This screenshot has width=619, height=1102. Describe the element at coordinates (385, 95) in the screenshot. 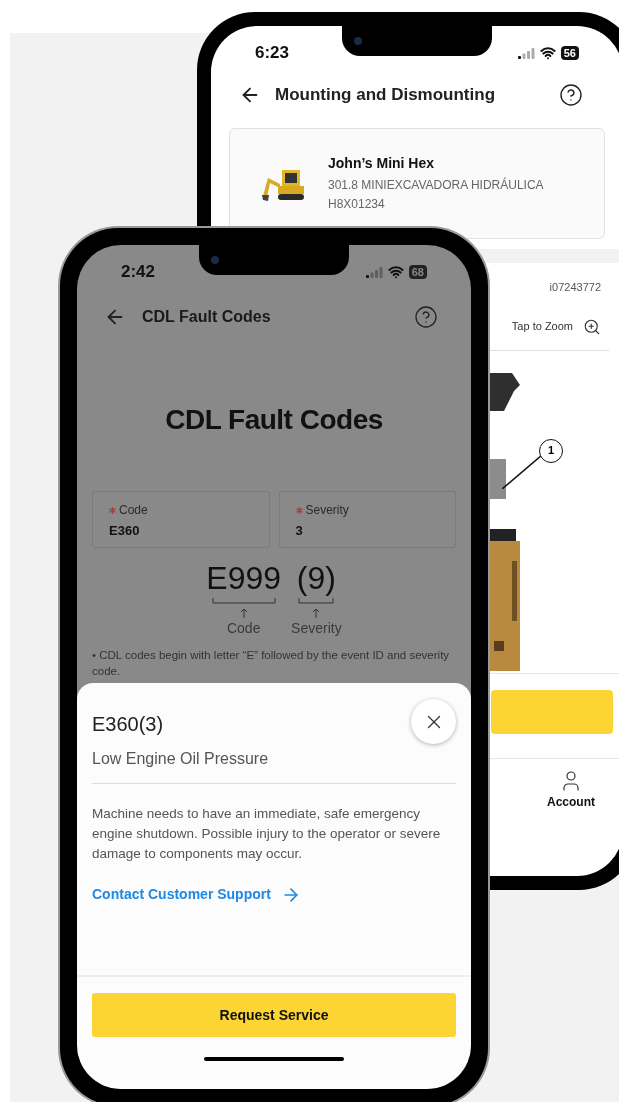

I see `screen-title: Mounting and Dismounting` at that location.